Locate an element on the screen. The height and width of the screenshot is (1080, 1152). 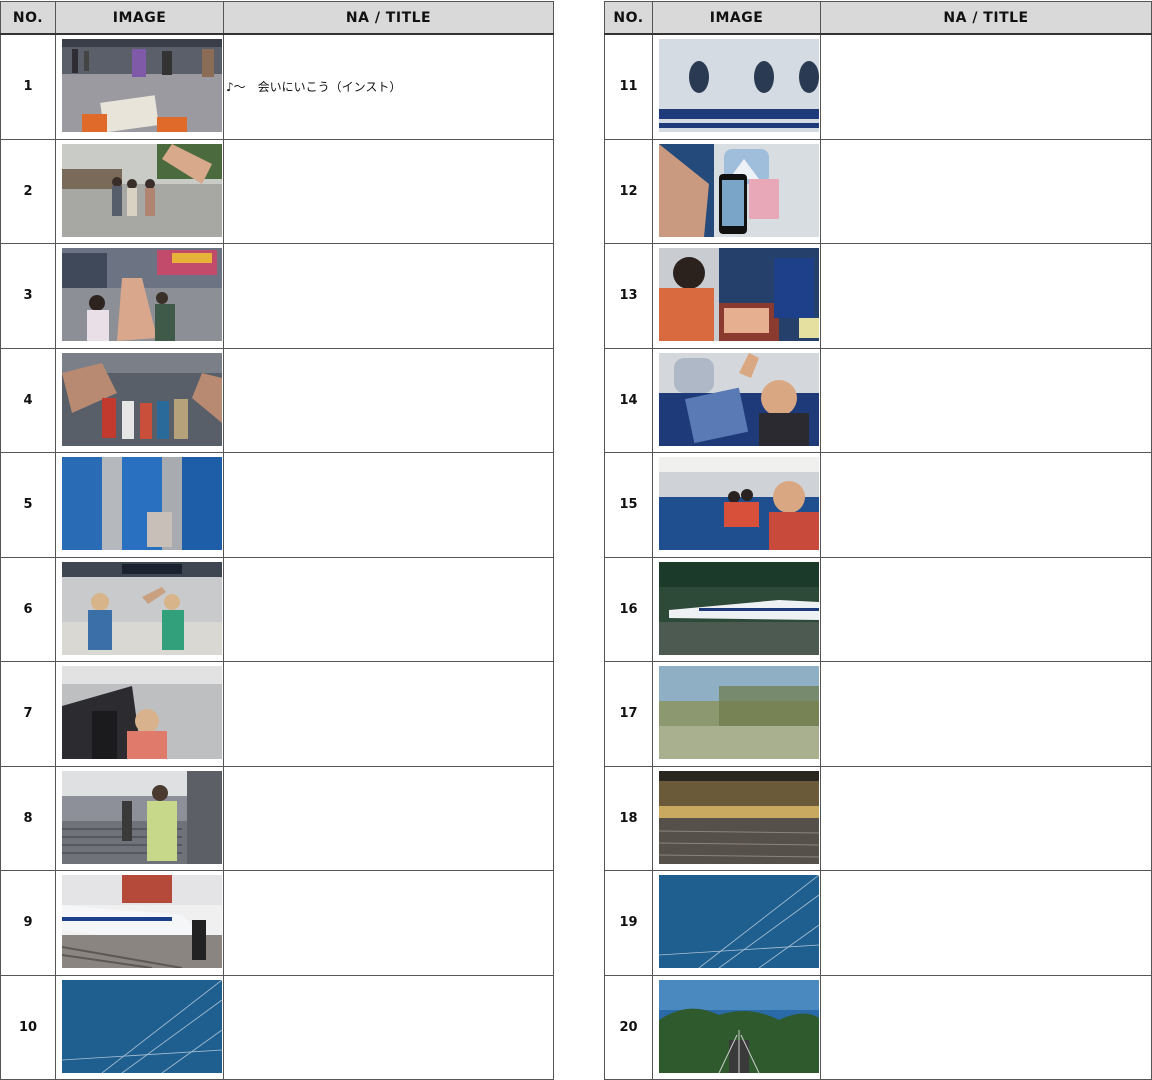
table-row: 3 is located at coordinates (277, 296).